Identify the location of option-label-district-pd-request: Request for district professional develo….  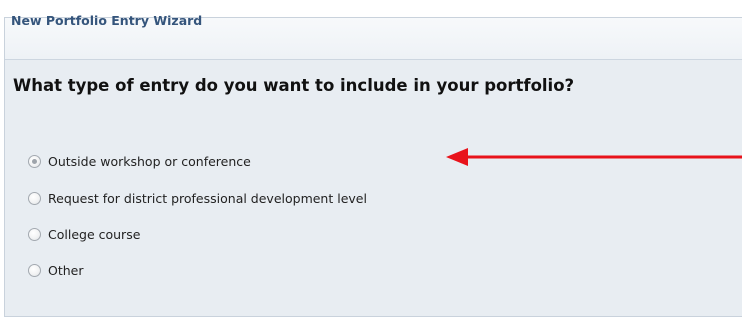
(207, 198).